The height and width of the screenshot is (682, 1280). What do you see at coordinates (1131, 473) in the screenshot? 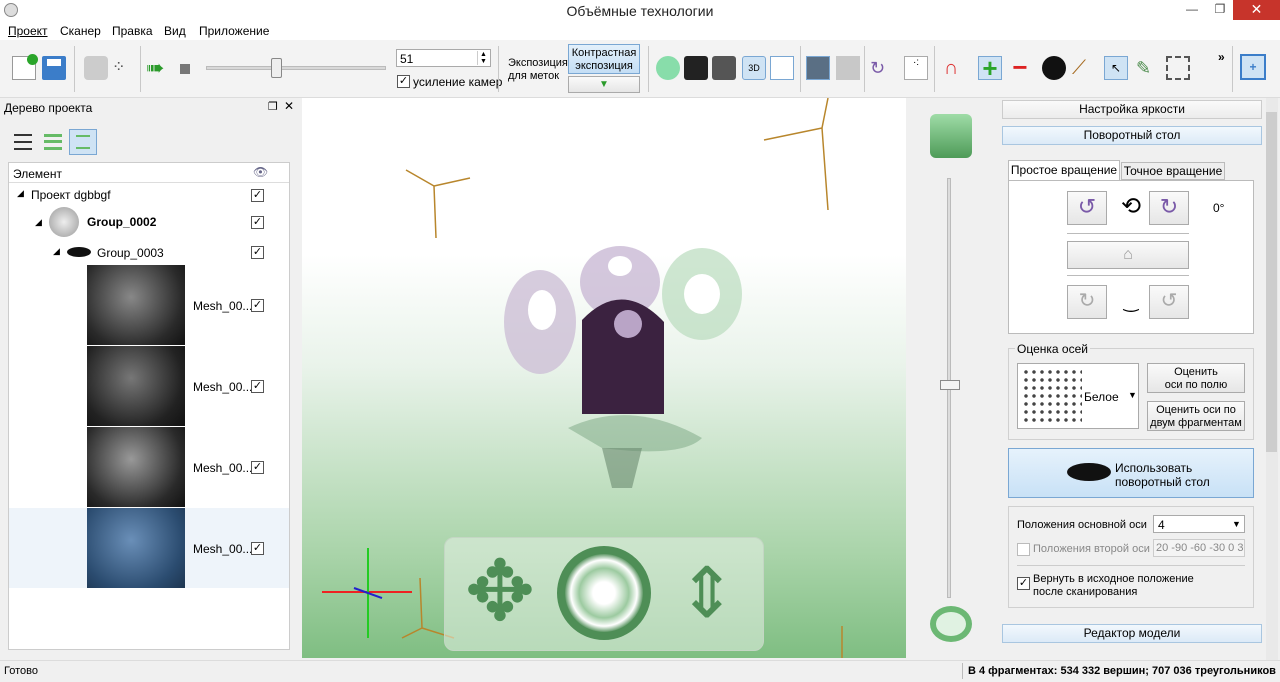
I see `use-turntable-button: Использовать поворотный стол` at bounding box center [1131, 473].